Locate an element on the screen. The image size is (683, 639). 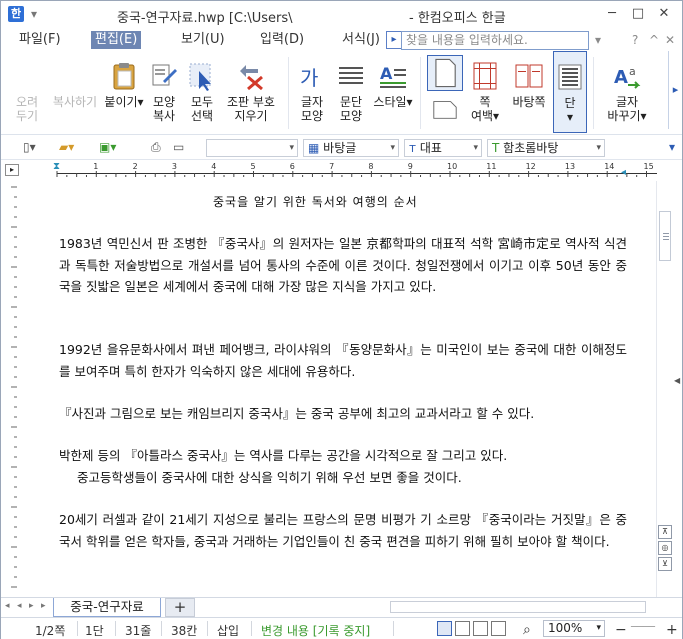
page-orientation-button is located at coordinates (445, 92).